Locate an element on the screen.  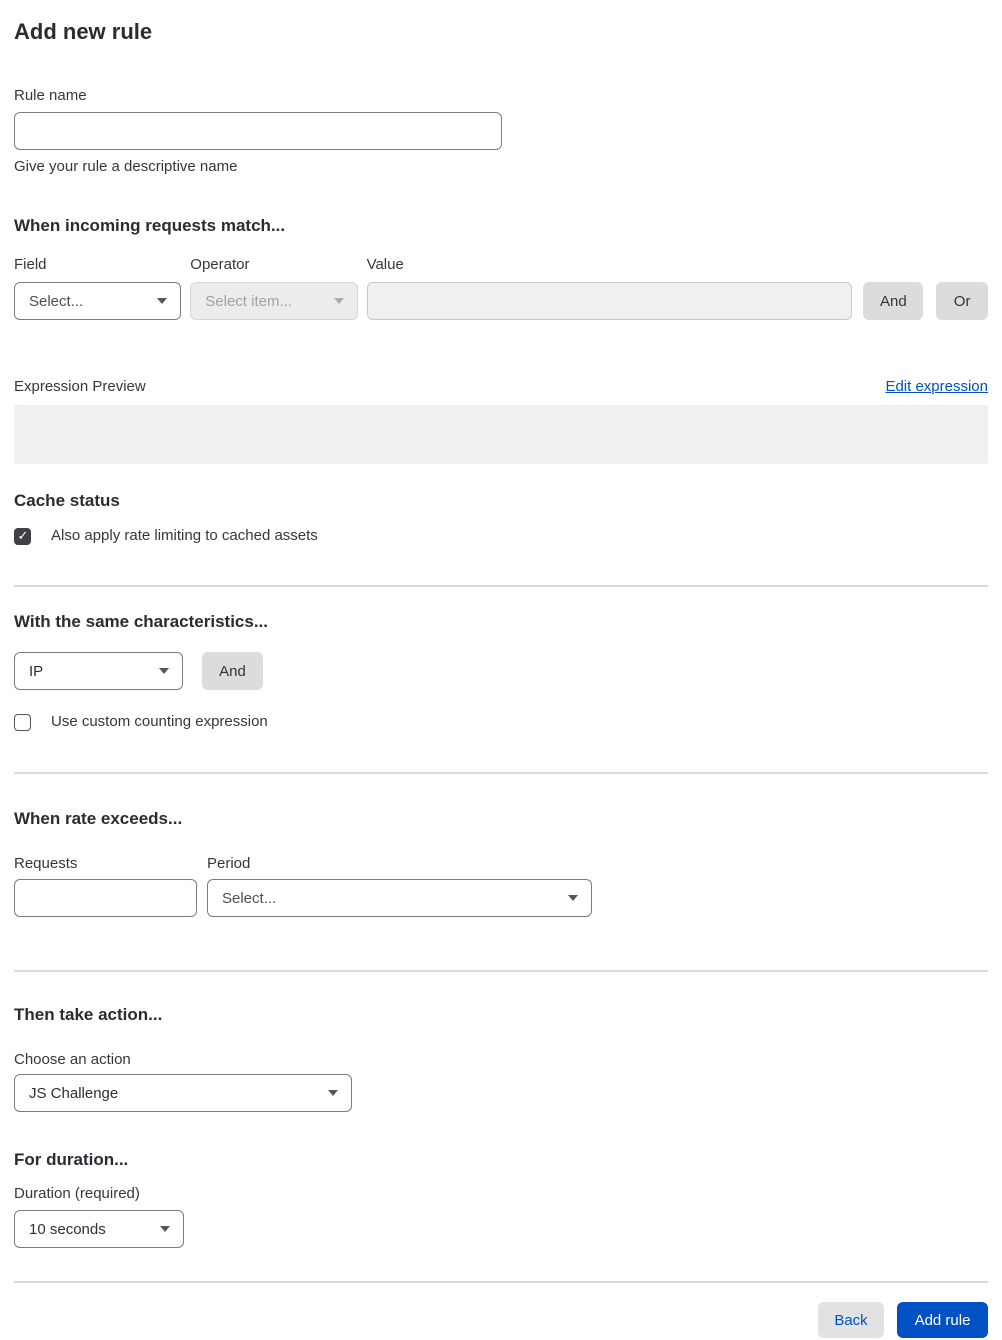
back-button: Back is located at coordinates (851, 1320).